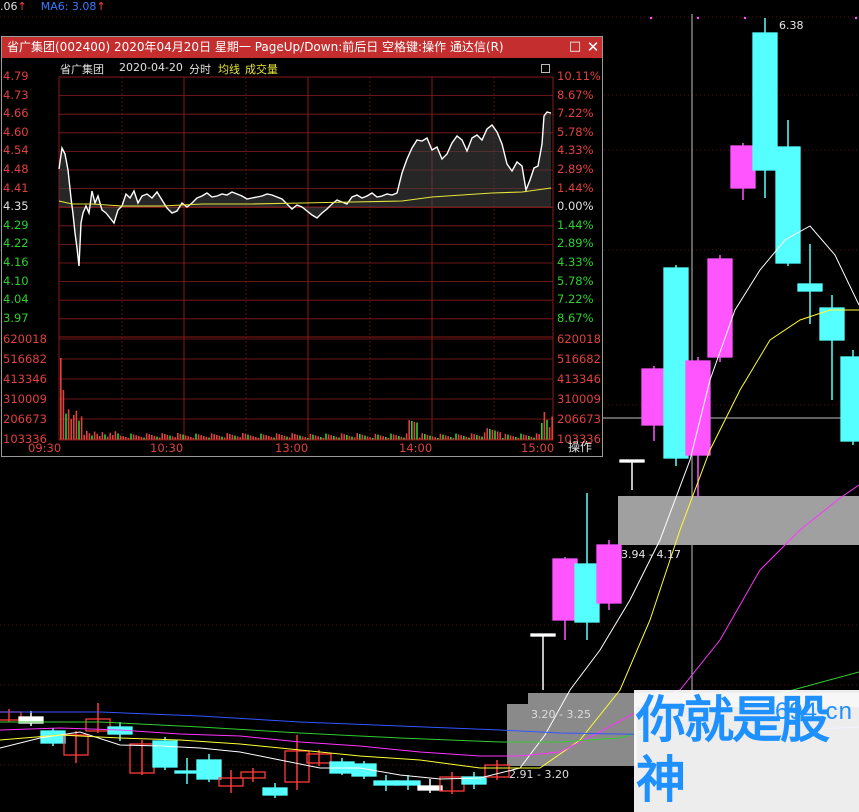 The width and height of the screenshot is (859, 812). I want to click on price-label: 4.41, so click(16, 187).